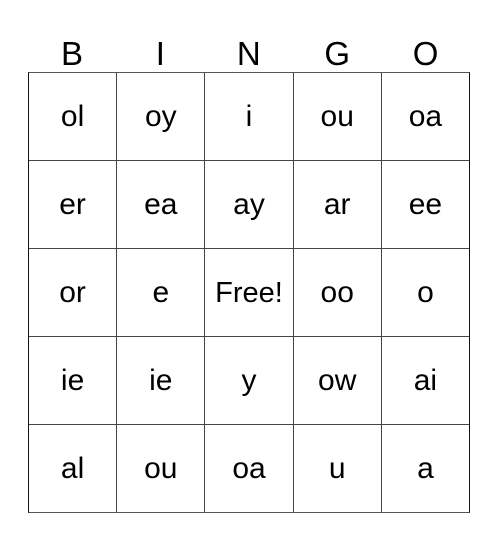  I want to click on bingo-header-letter-i: I, so click(160, 53).